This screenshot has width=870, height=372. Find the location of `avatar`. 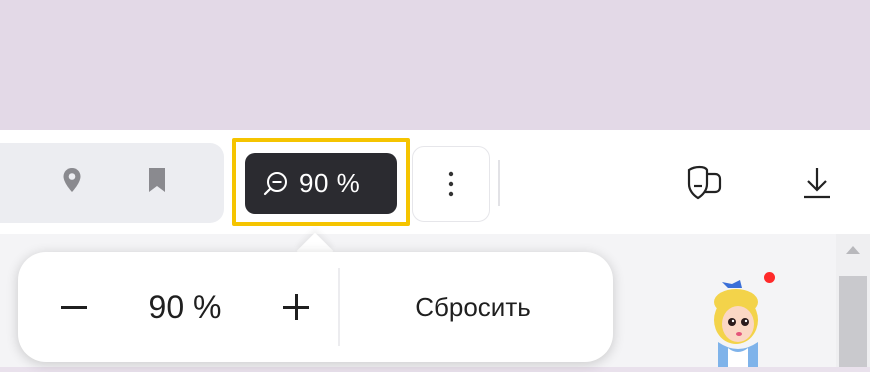

avatar is located at coordinates (740, 319).